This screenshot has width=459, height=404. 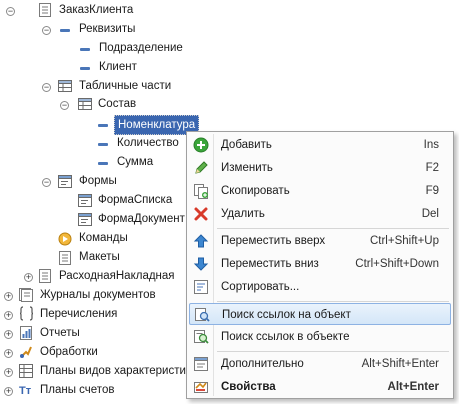 What do you see at coordinates (201, 167) in the screenshot?
I see `edit-pencil-icon` at bounding box center [201, 167].